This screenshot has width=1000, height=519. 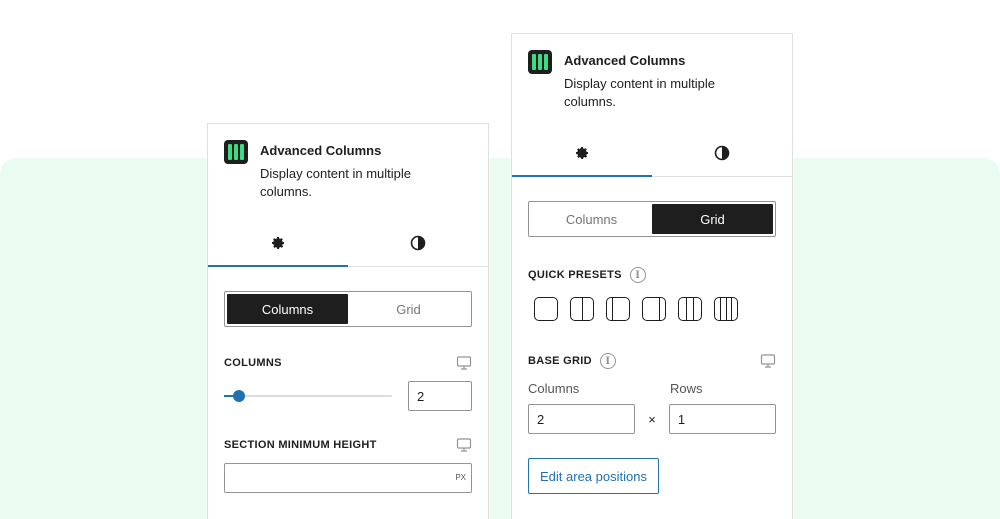 I want to click on grid-preset-3-icon, so click(x=618, y=309).